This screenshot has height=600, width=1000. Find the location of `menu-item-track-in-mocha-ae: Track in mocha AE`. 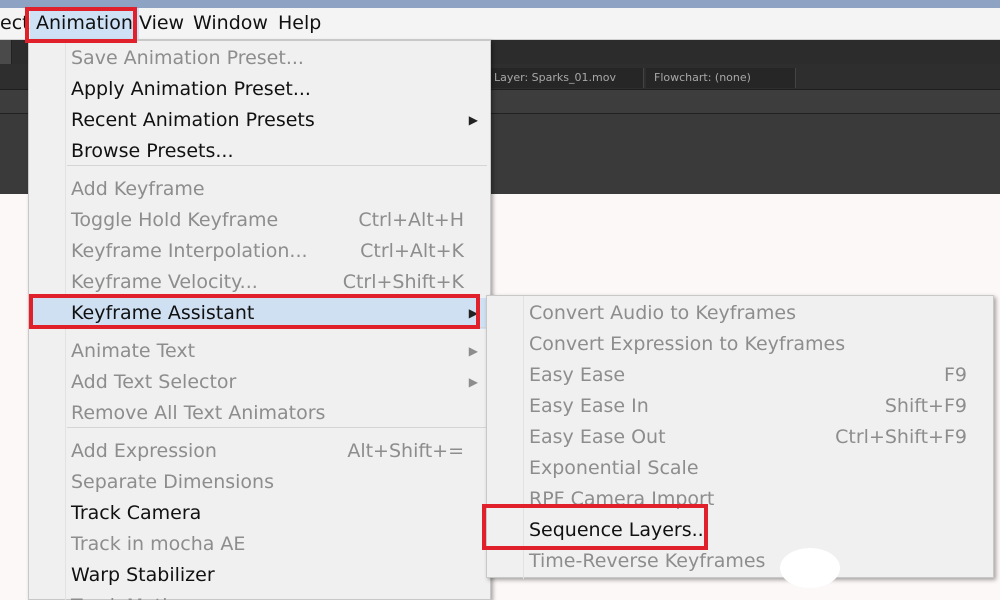

menu-item-track-in-mocha-ae: Track in mocha AE is located at coordinates (259, 544).